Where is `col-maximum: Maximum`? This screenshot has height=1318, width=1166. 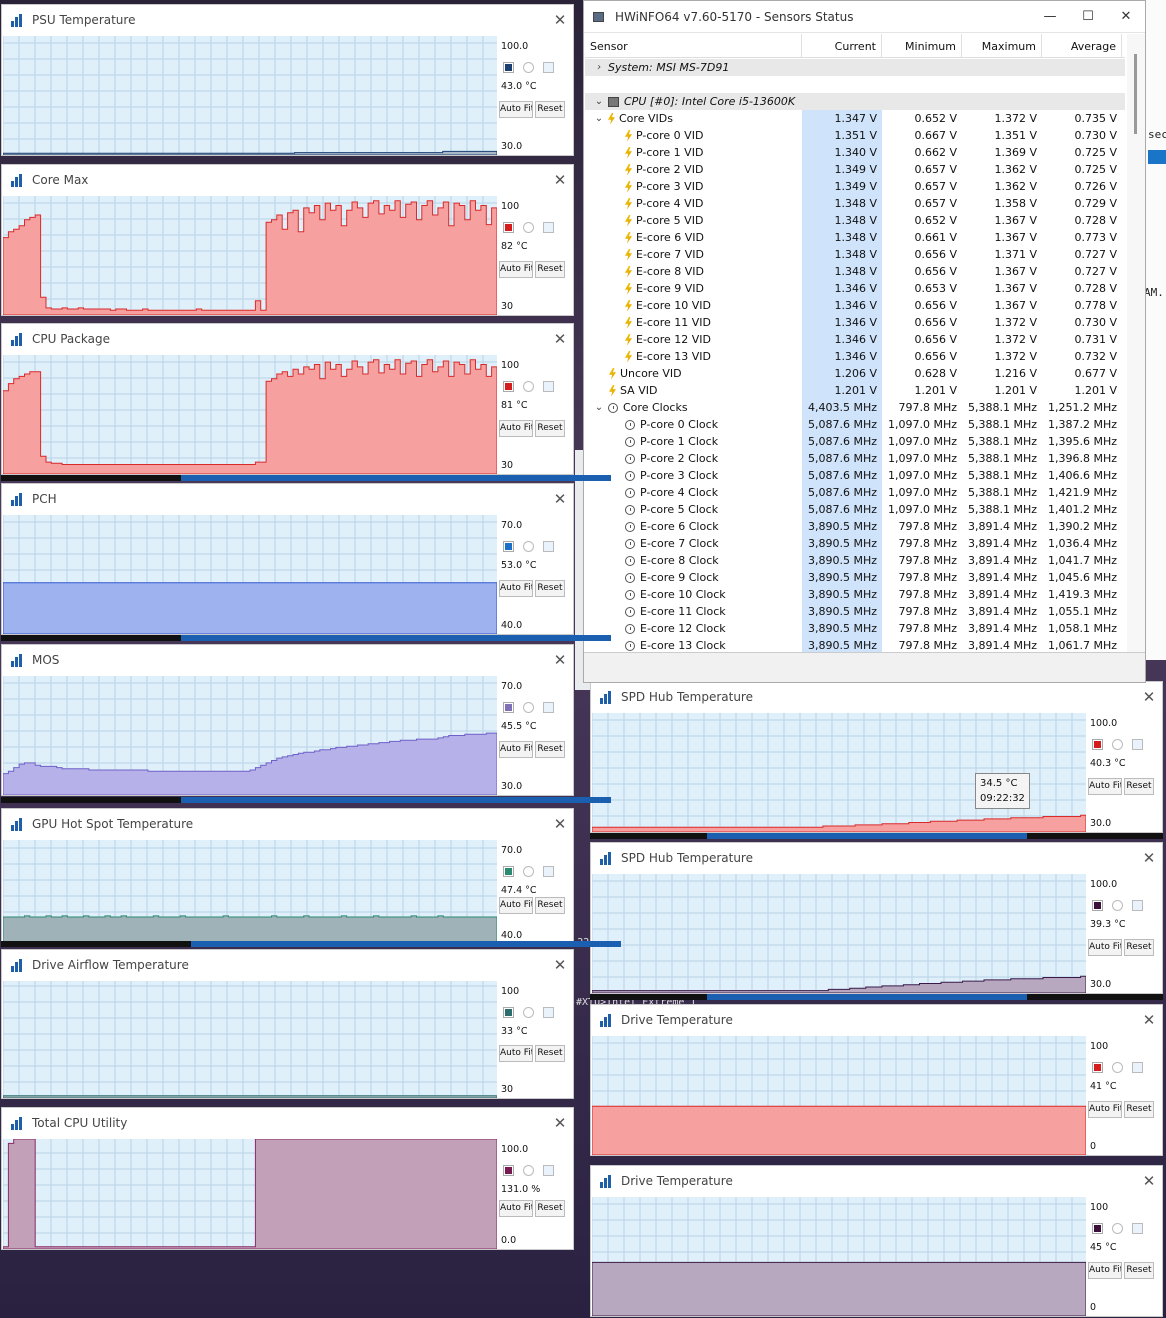 col-maximum: Maximum is located at coordinates (1002, 45).